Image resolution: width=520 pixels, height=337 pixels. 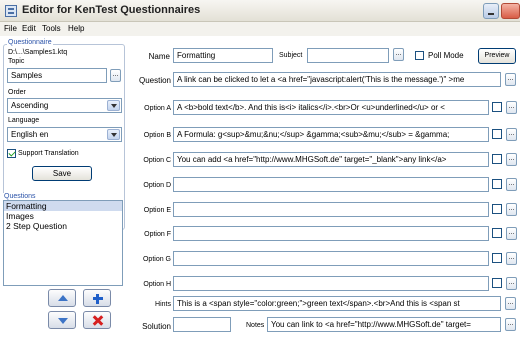 I want to click on app-icon, so click(x=11, y=11).